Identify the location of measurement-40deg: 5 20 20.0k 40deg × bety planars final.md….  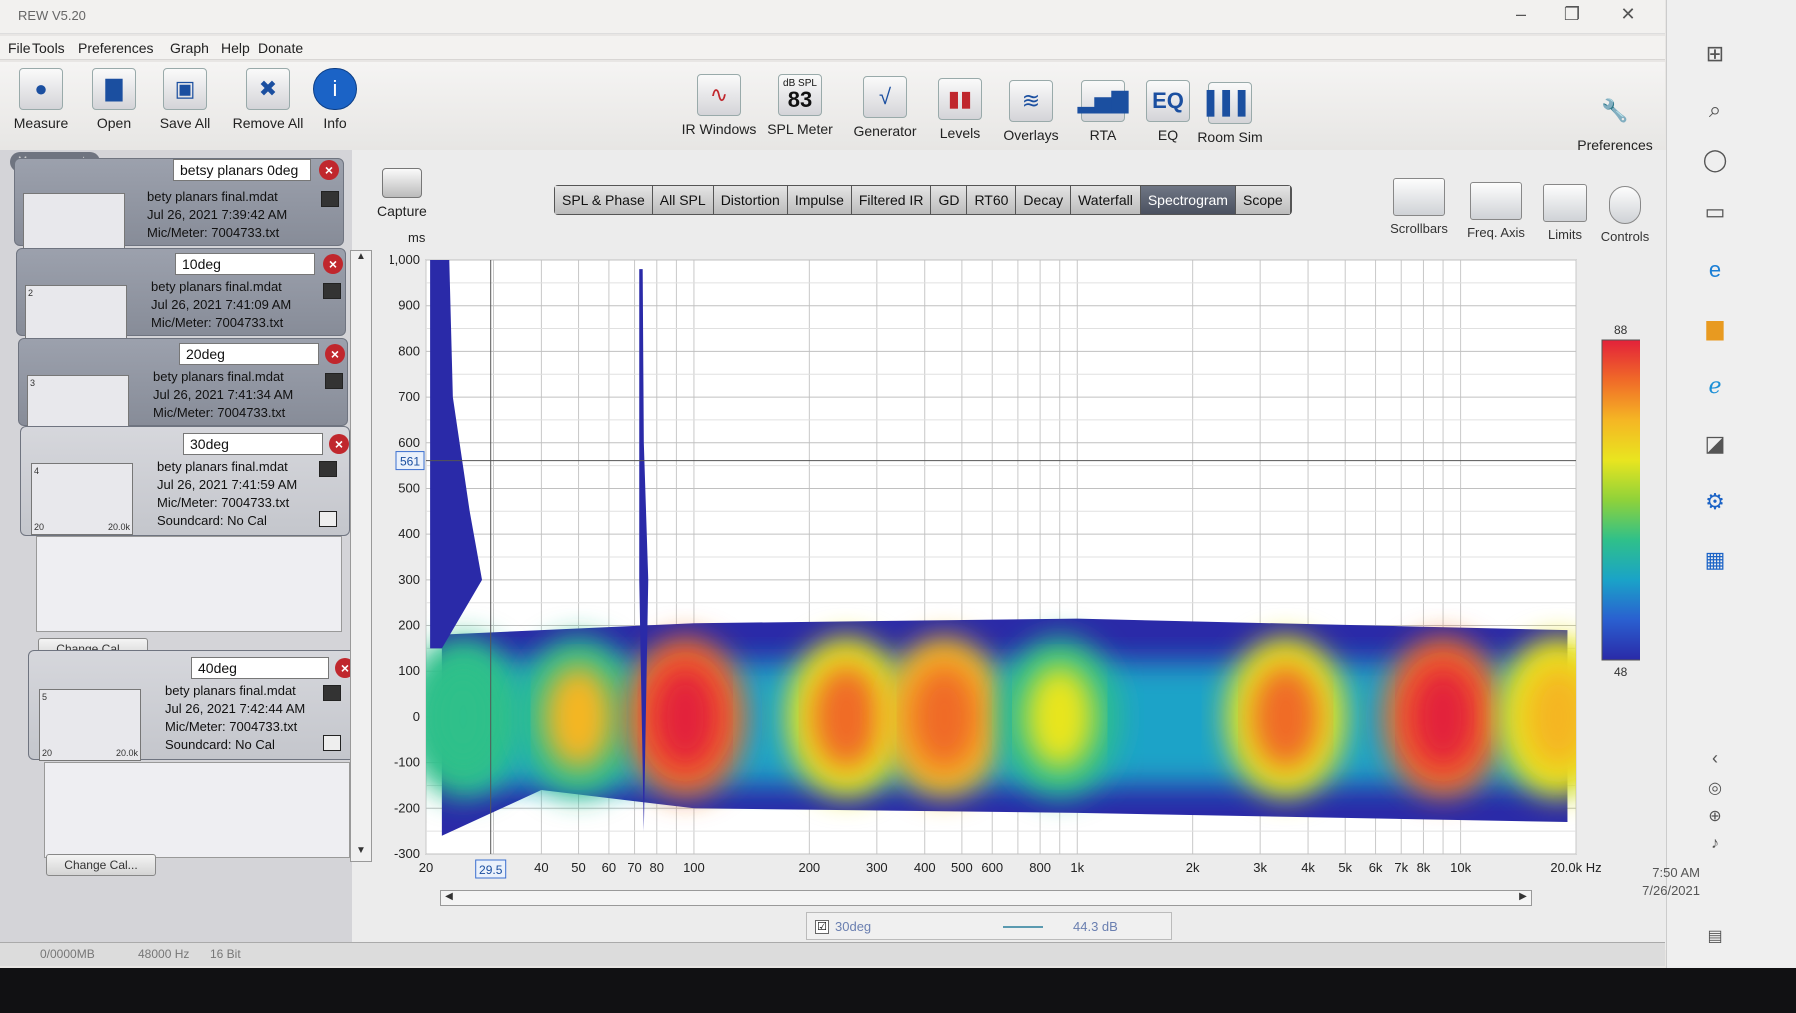
(193, 705).